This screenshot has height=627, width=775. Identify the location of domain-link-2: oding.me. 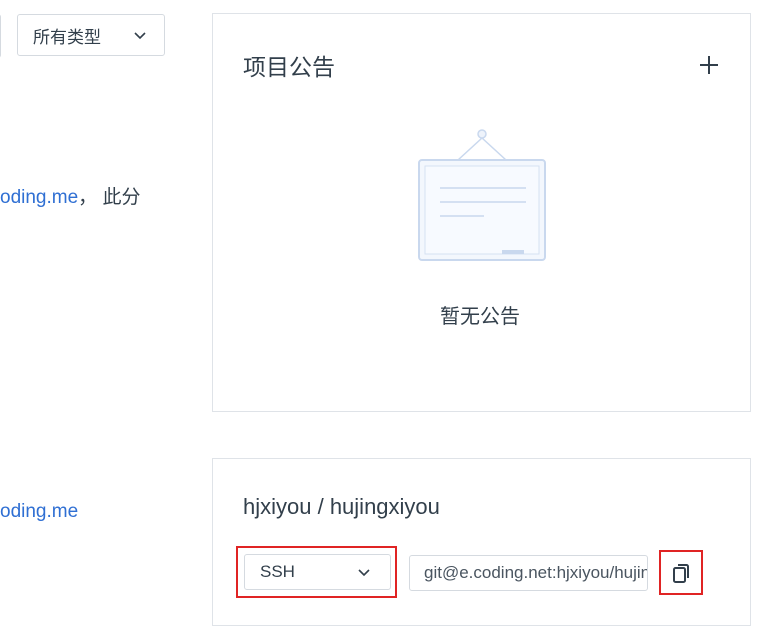
(39, 511).